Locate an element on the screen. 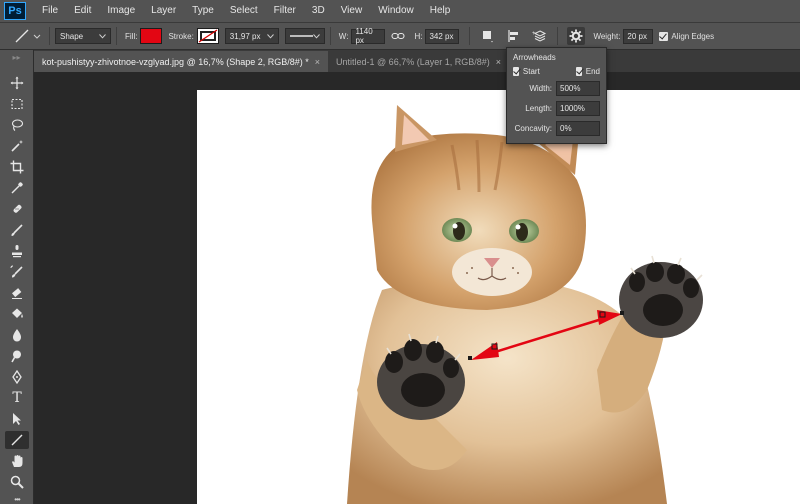  tool-preset-picker is located at coordinates (27, 36).